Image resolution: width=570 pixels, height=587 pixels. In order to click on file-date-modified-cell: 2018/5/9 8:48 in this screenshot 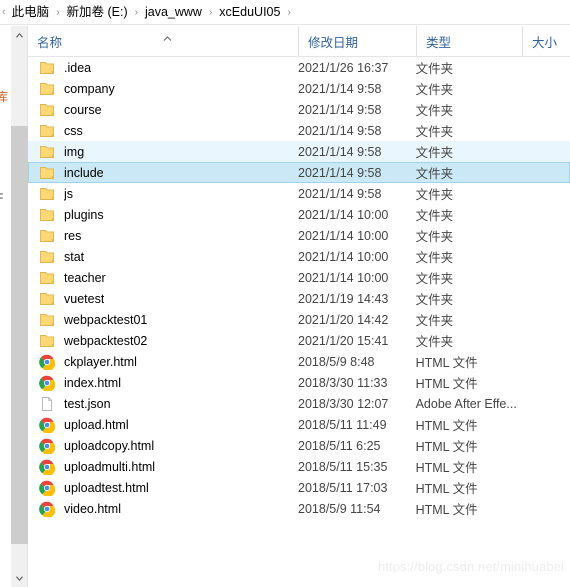, I will do `click(336, 361)`.